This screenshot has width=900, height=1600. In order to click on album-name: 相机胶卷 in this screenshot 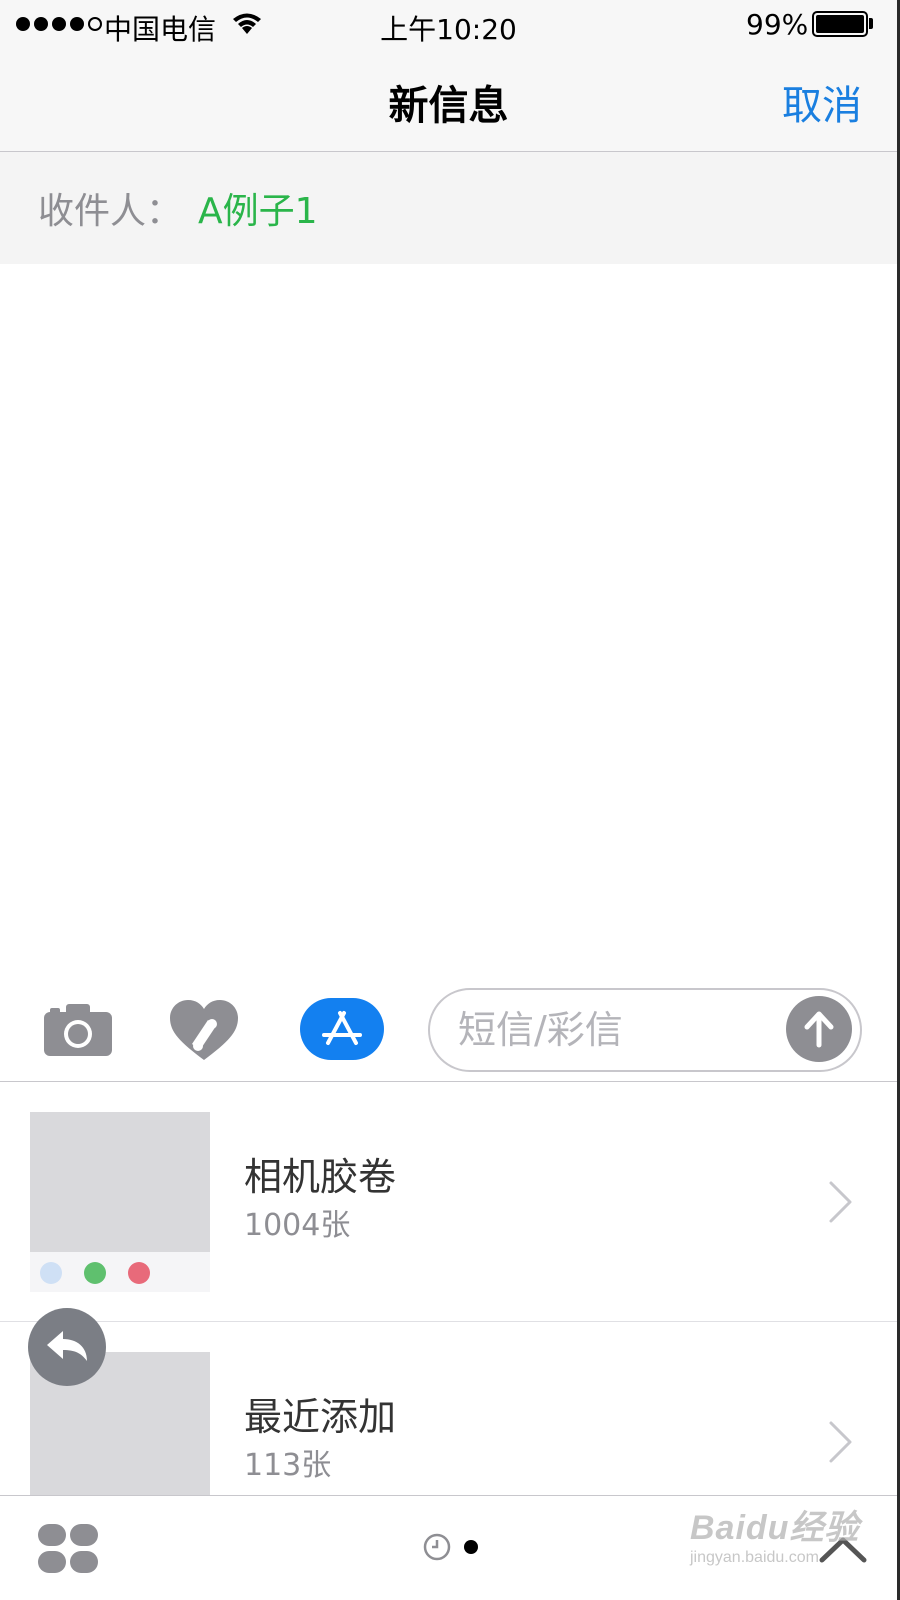, I will do `click(320, 1177)`.